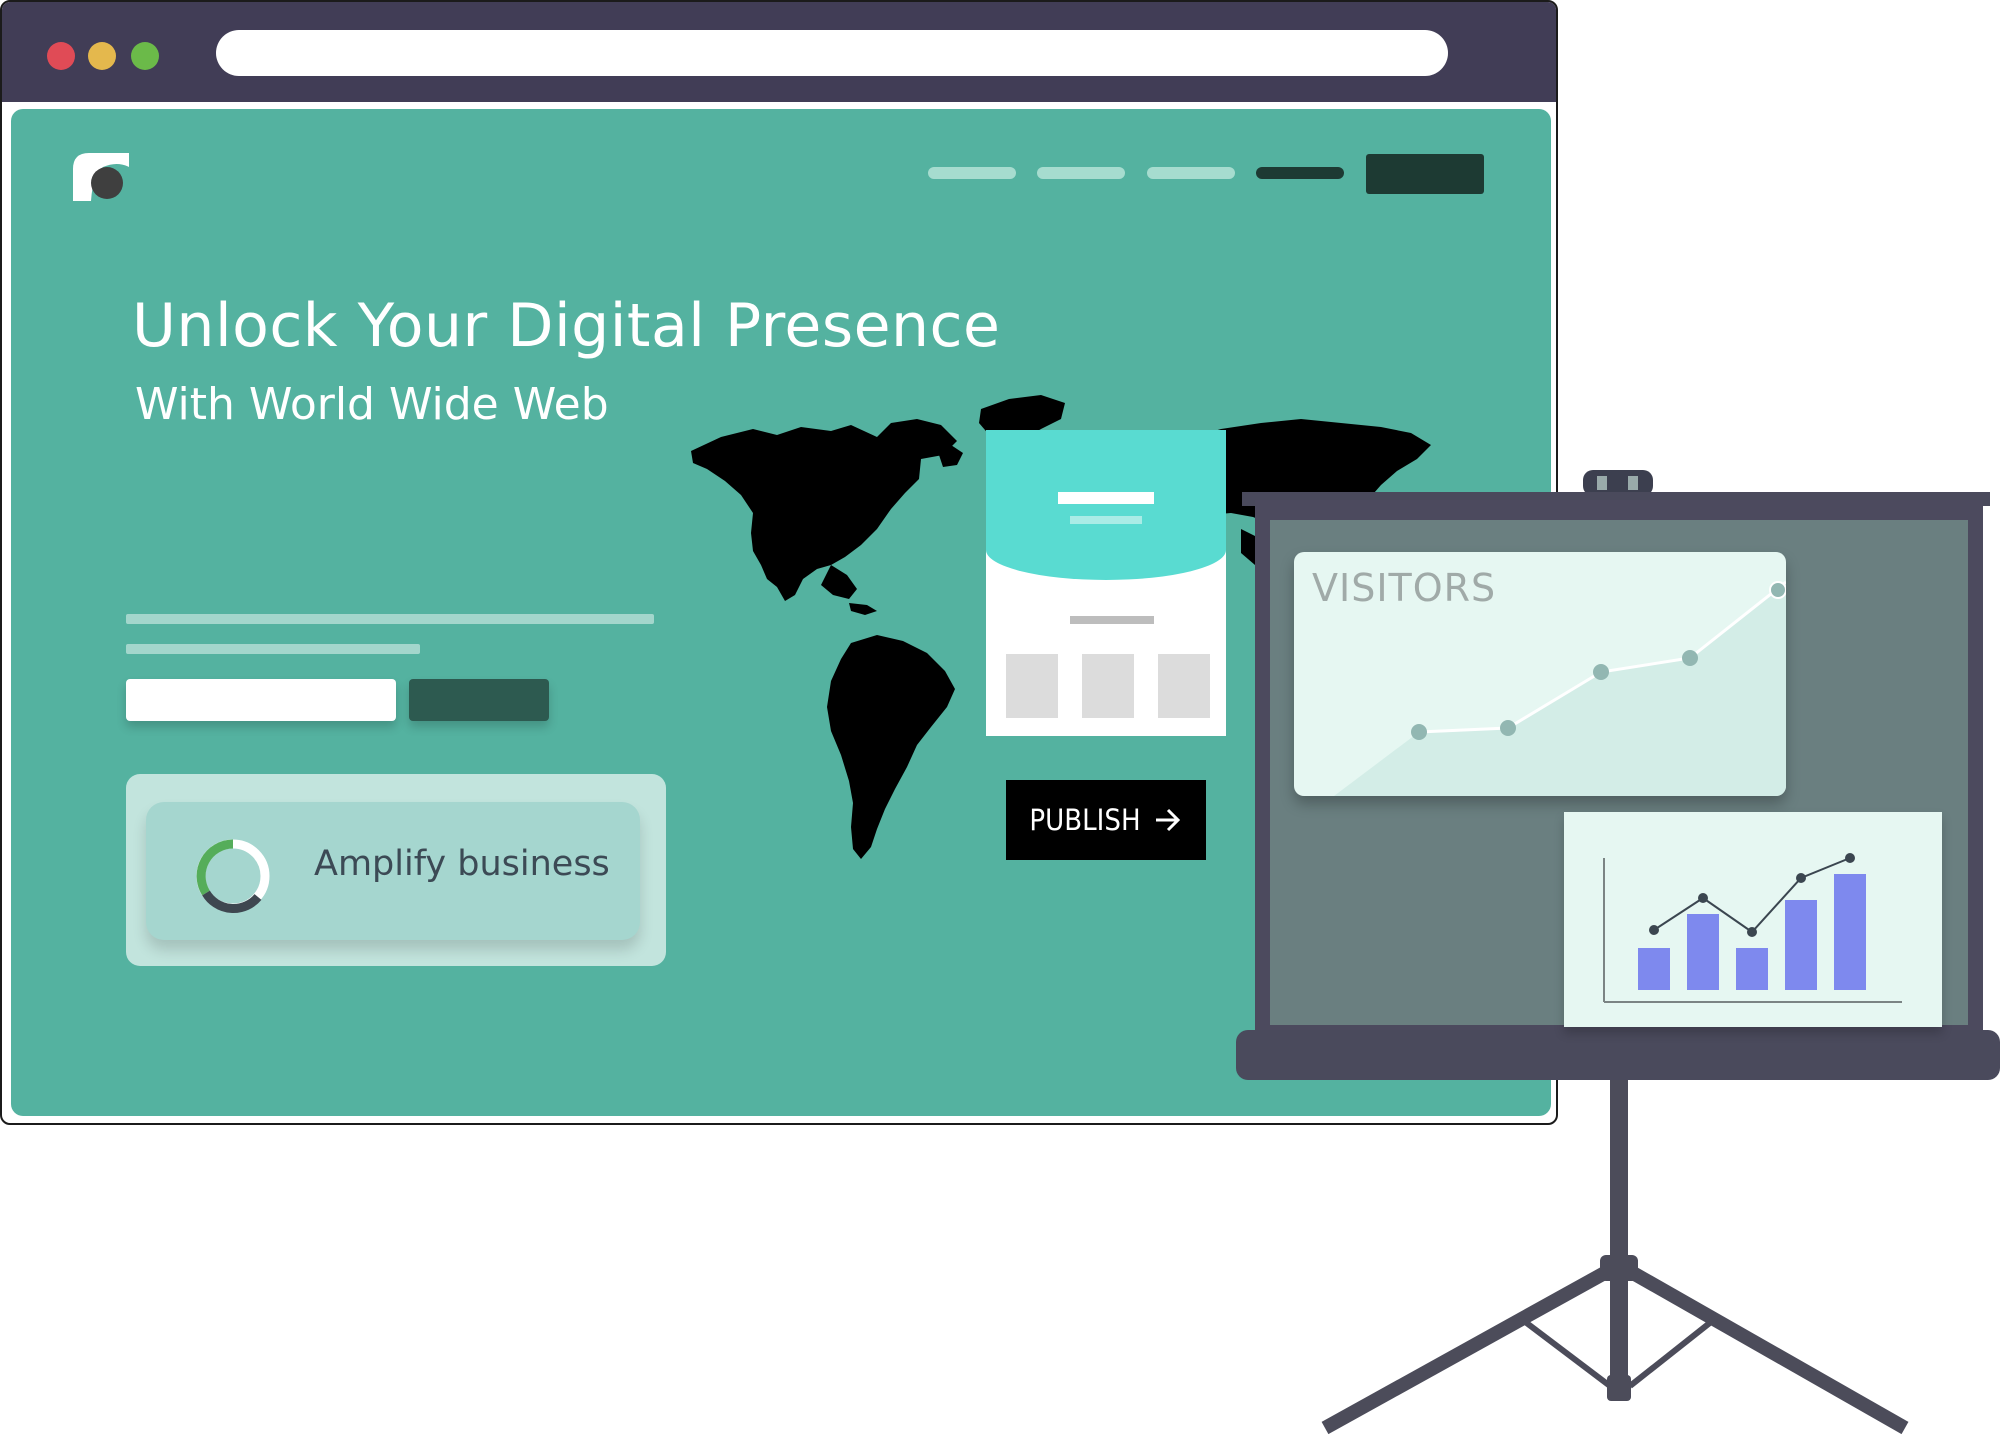 The image size is (2000, 1456). What do you see at coordinates (102, 56) in the screenshot?
I see `minimize-window-button` at bounding box center [102, 56].